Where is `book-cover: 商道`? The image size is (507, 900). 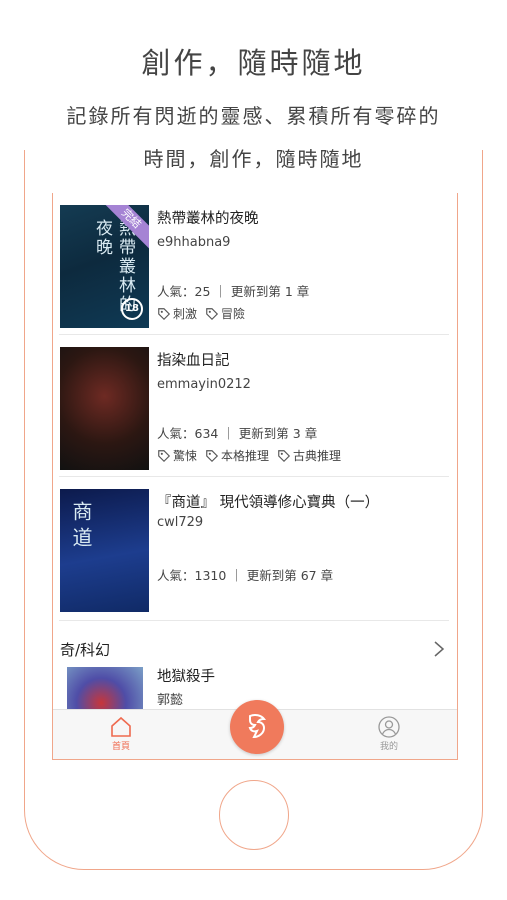
book-cover: 商道 is located at coordinates (104, 550).